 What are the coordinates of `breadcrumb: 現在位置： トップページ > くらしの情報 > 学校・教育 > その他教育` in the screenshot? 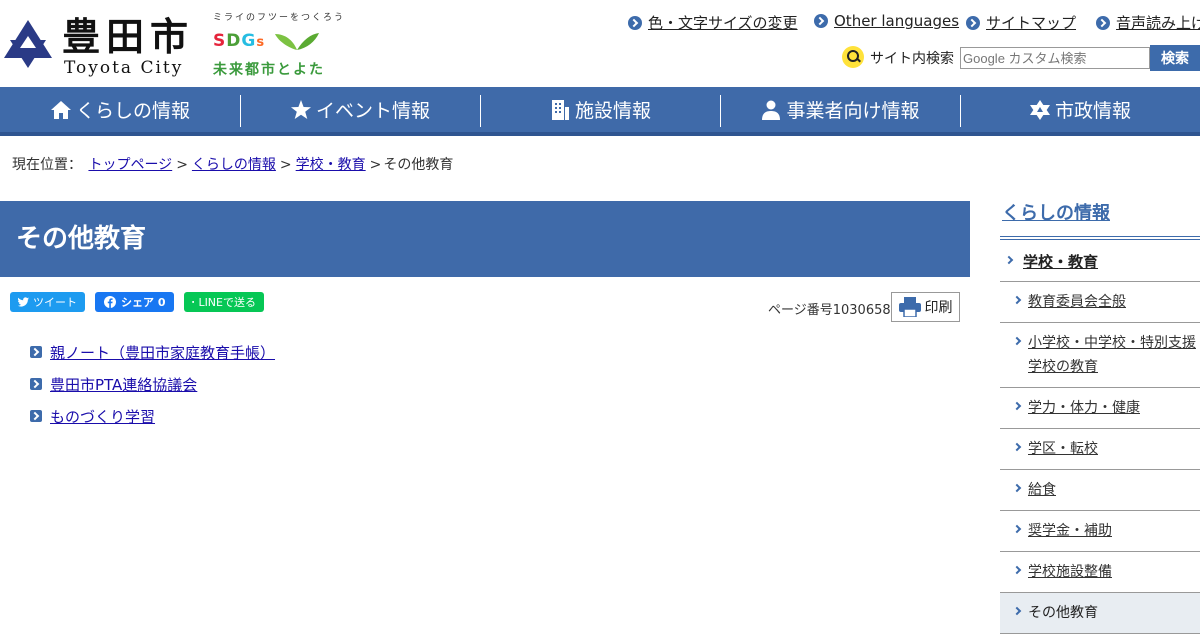 It's located at (232, 164).